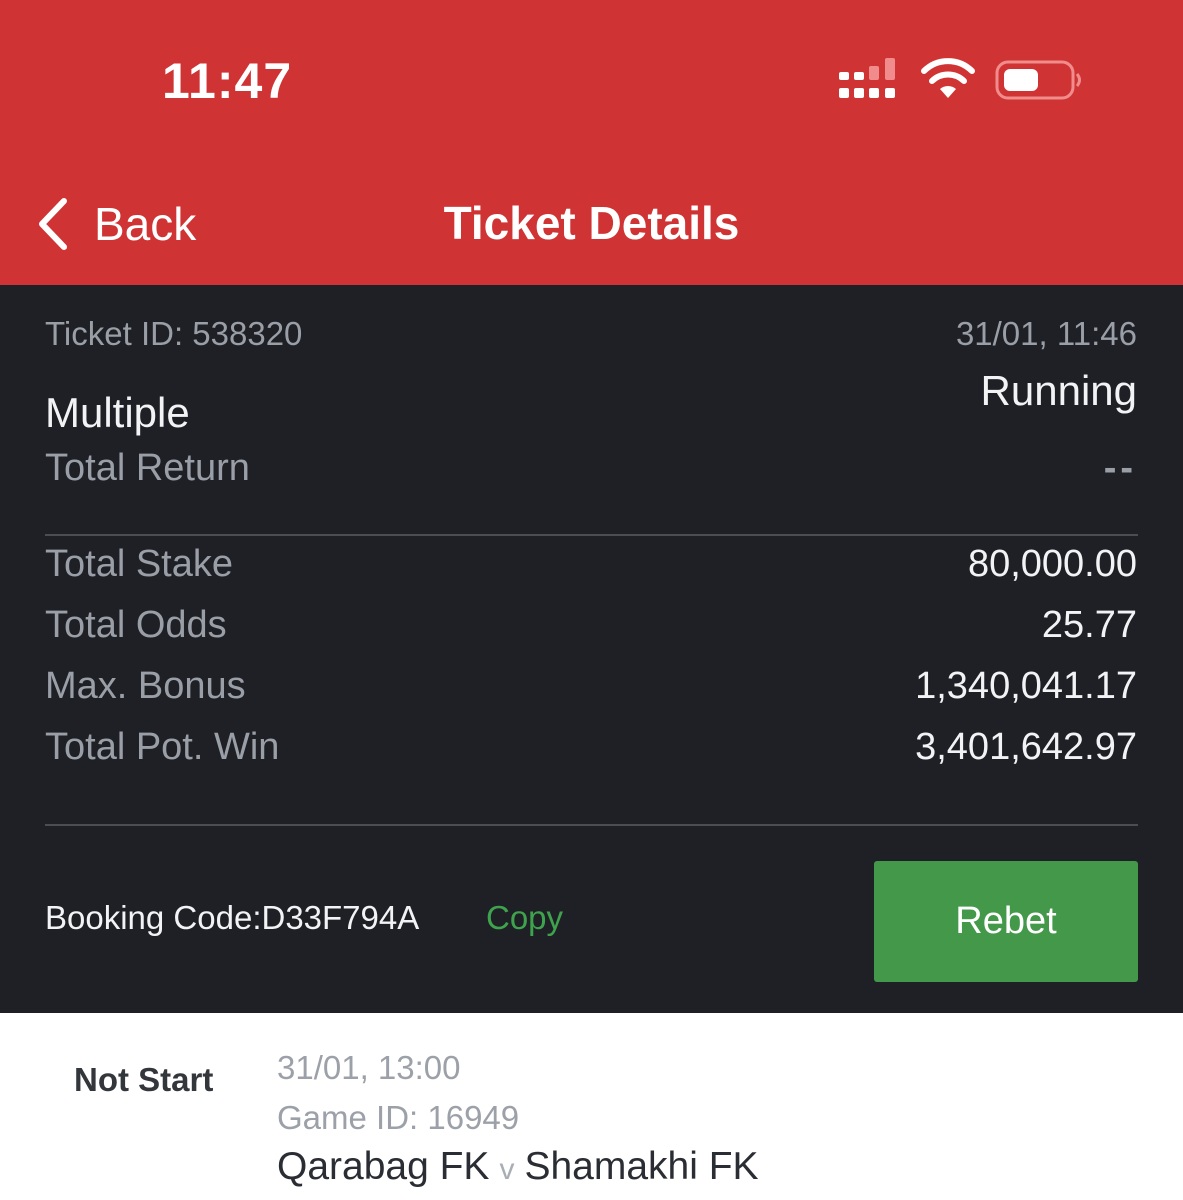 This screenshot has width=1183, height=1200. What do you see at coordinates (136, 625) in the screenshot?
I see `total-odds-label: Total Odds` at bounding box center [136, 625].